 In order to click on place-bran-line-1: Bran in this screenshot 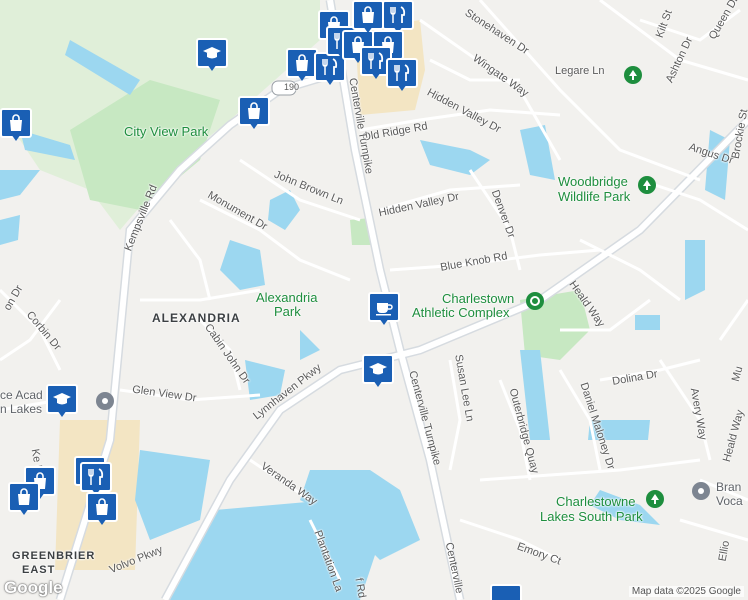, I will do `click(728, 487)`.